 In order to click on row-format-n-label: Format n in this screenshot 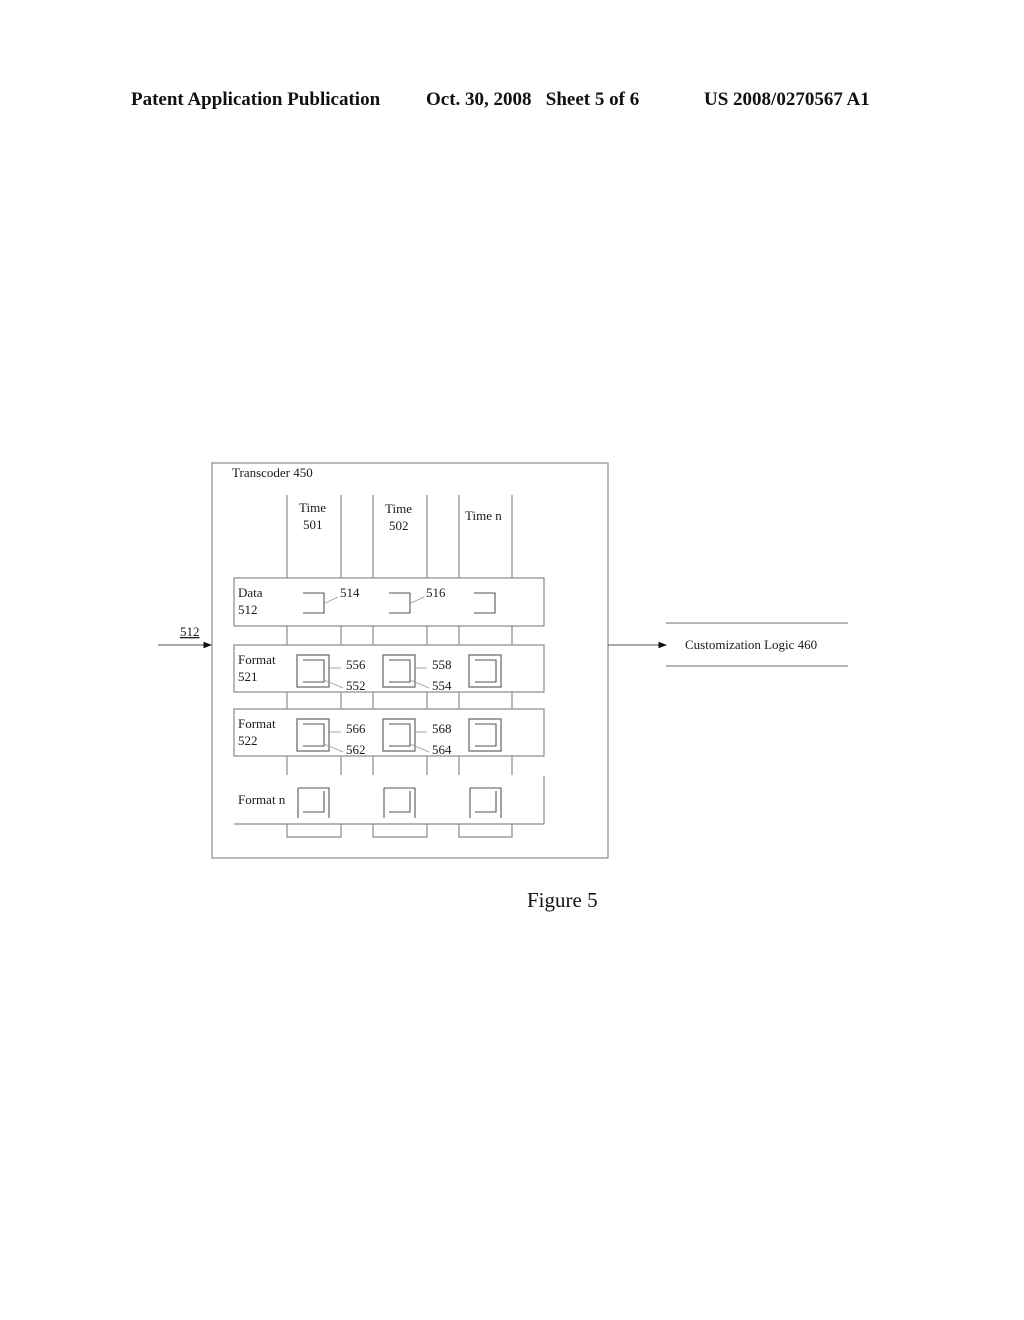, I will do `click(262, 799)`.